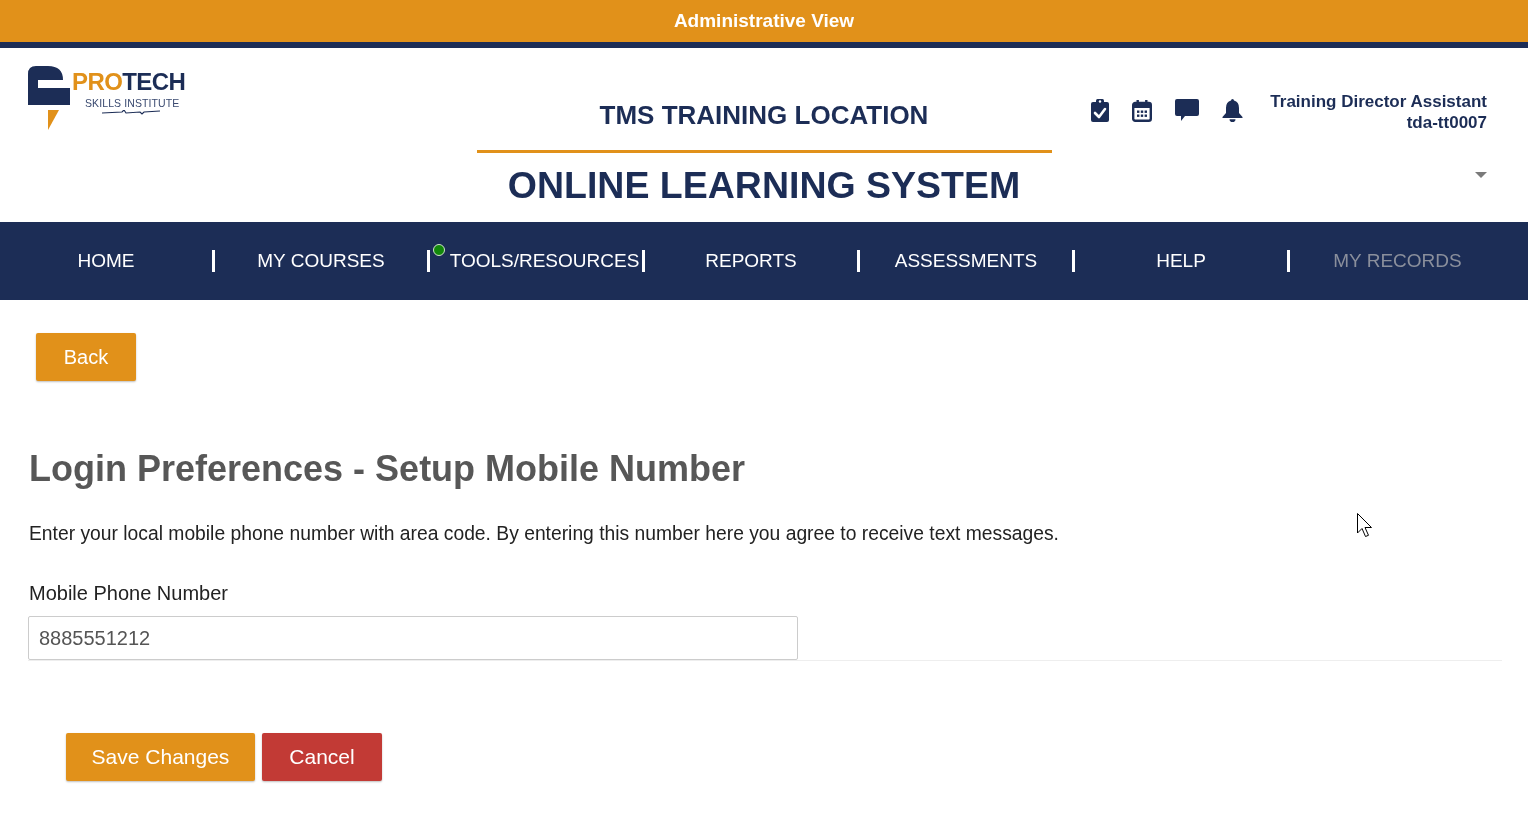 The width and height of the screenshot is (1528, 829). I want to click on phone-number-field: 8885551212, so click(413, 638).